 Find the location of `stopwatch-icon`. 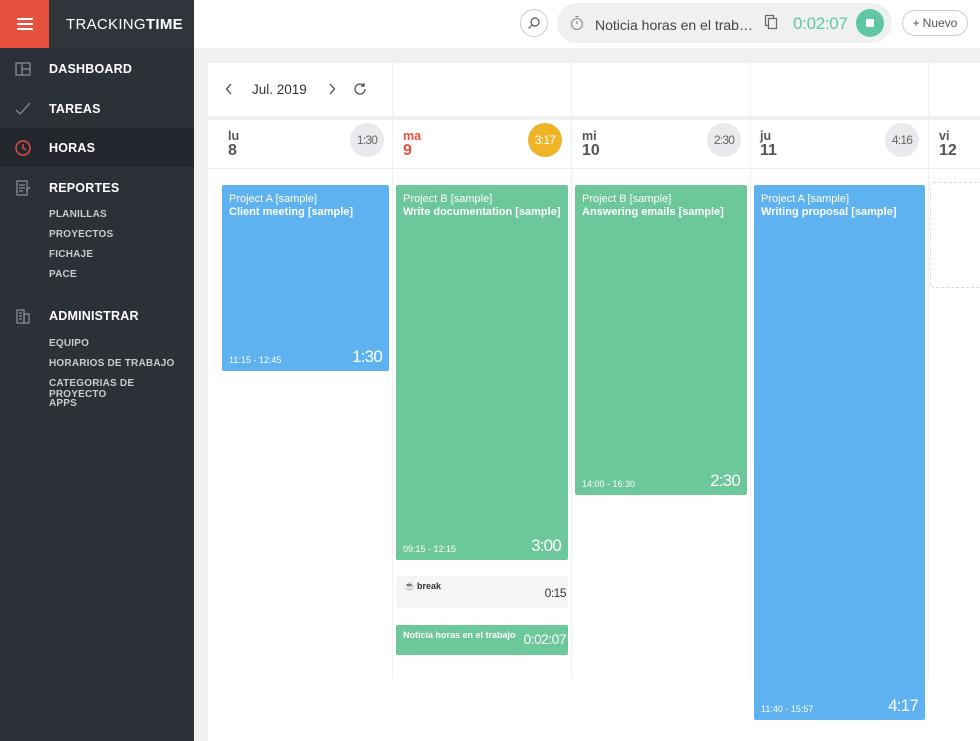

stopwatch-icon is located at coordinates (577, 23).